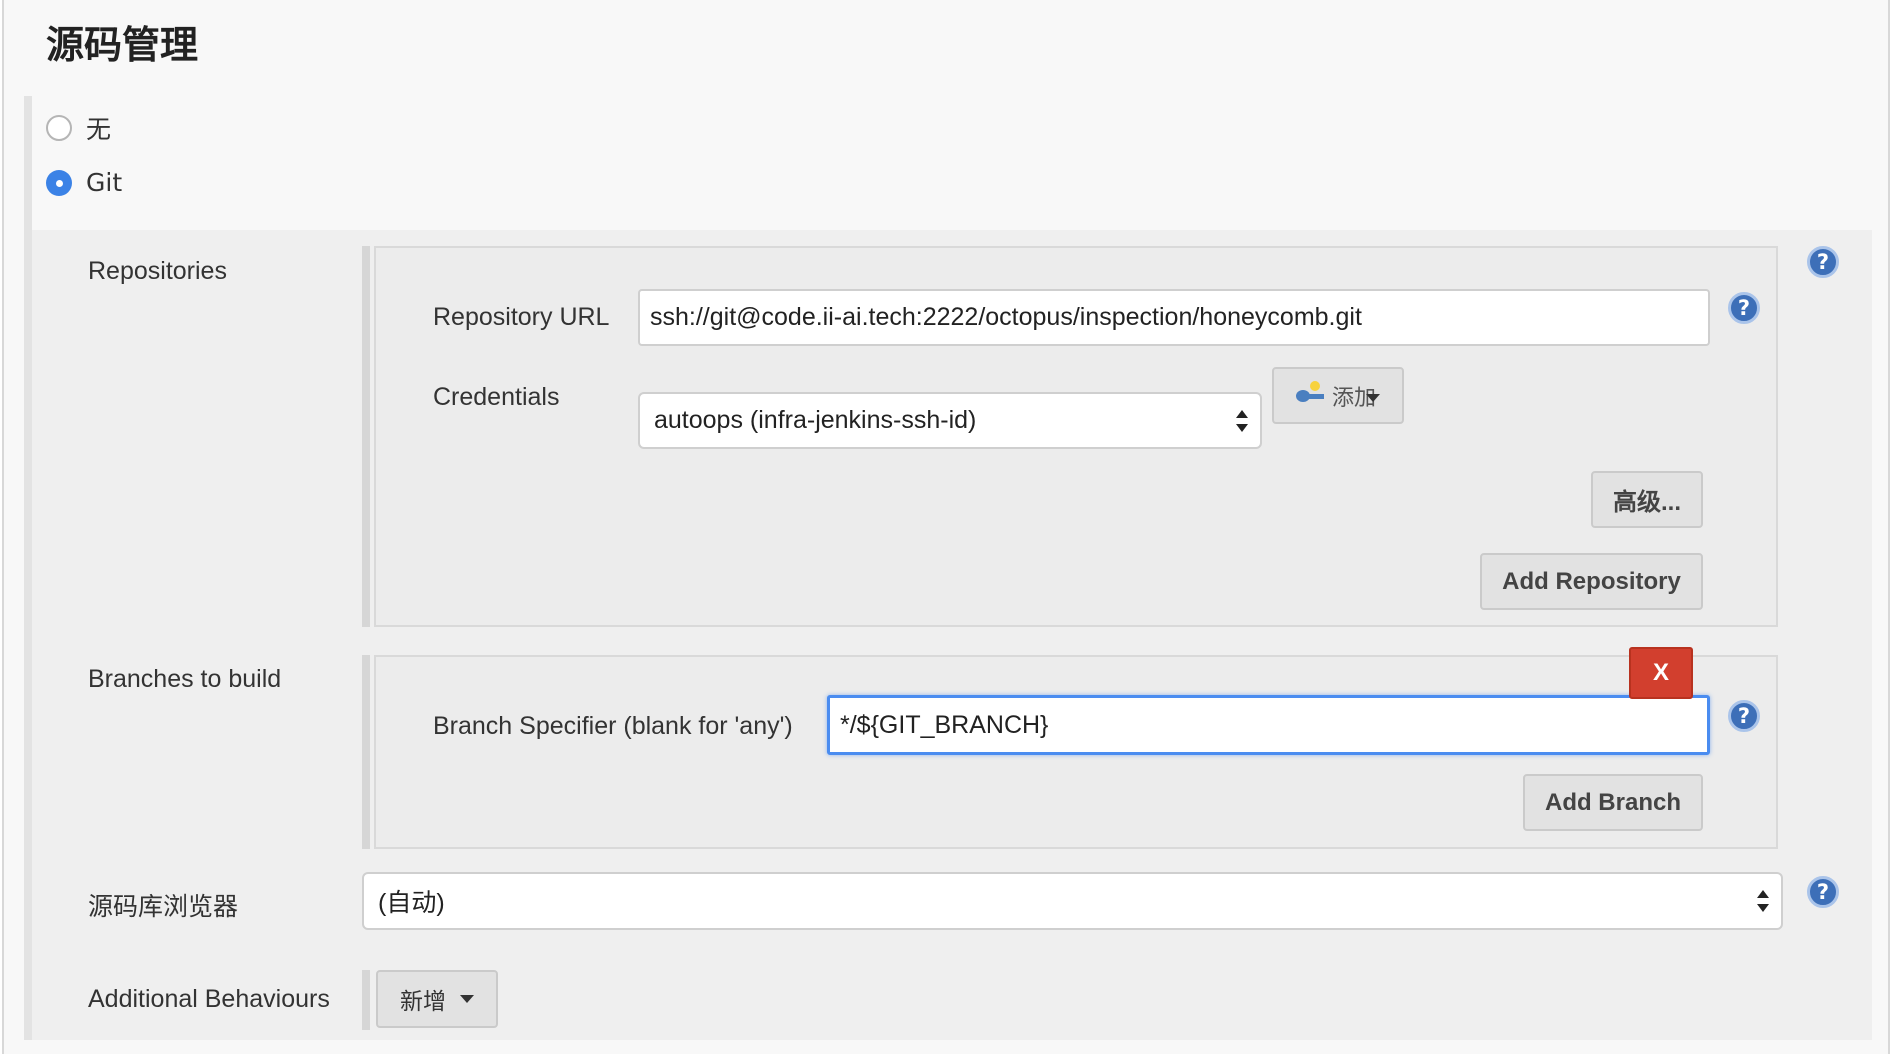  I want to click on branch-specifier-help-icon: ?, so click(1744, 716).